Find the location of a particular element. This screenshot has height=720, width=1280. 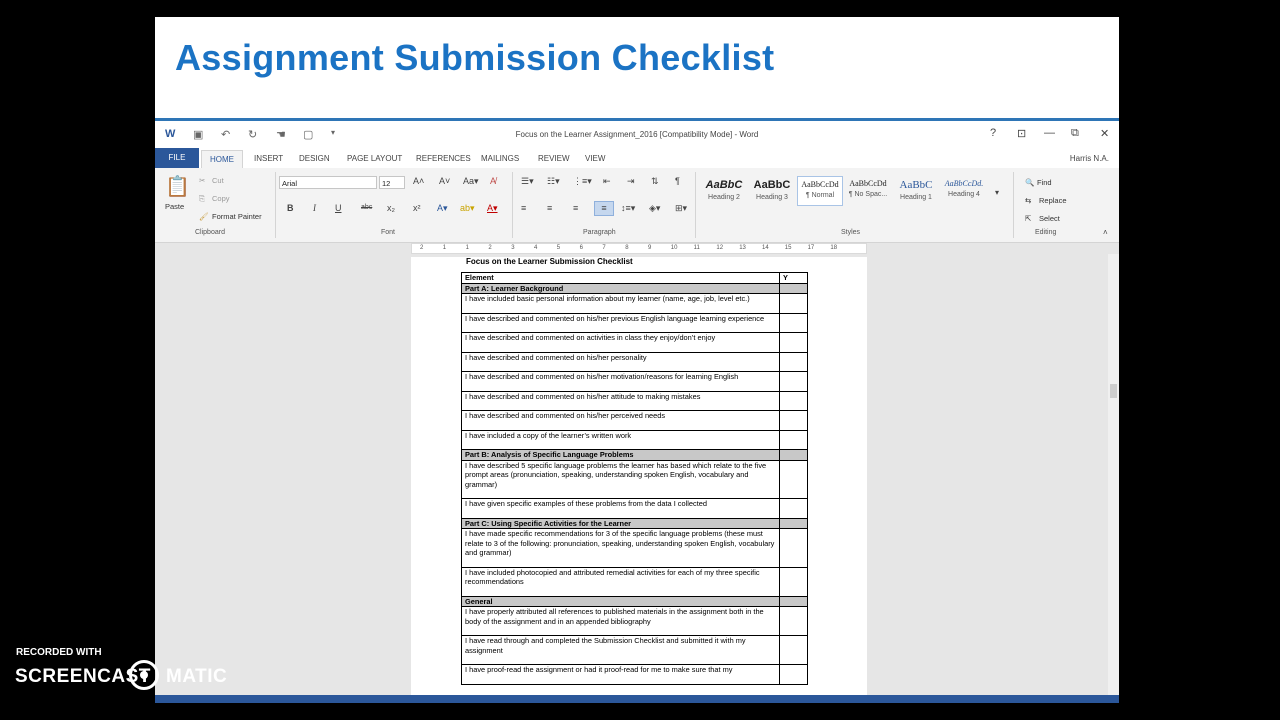

multilevel-list-icon: ⋮≡▾ is located at coordinates (582, 181).